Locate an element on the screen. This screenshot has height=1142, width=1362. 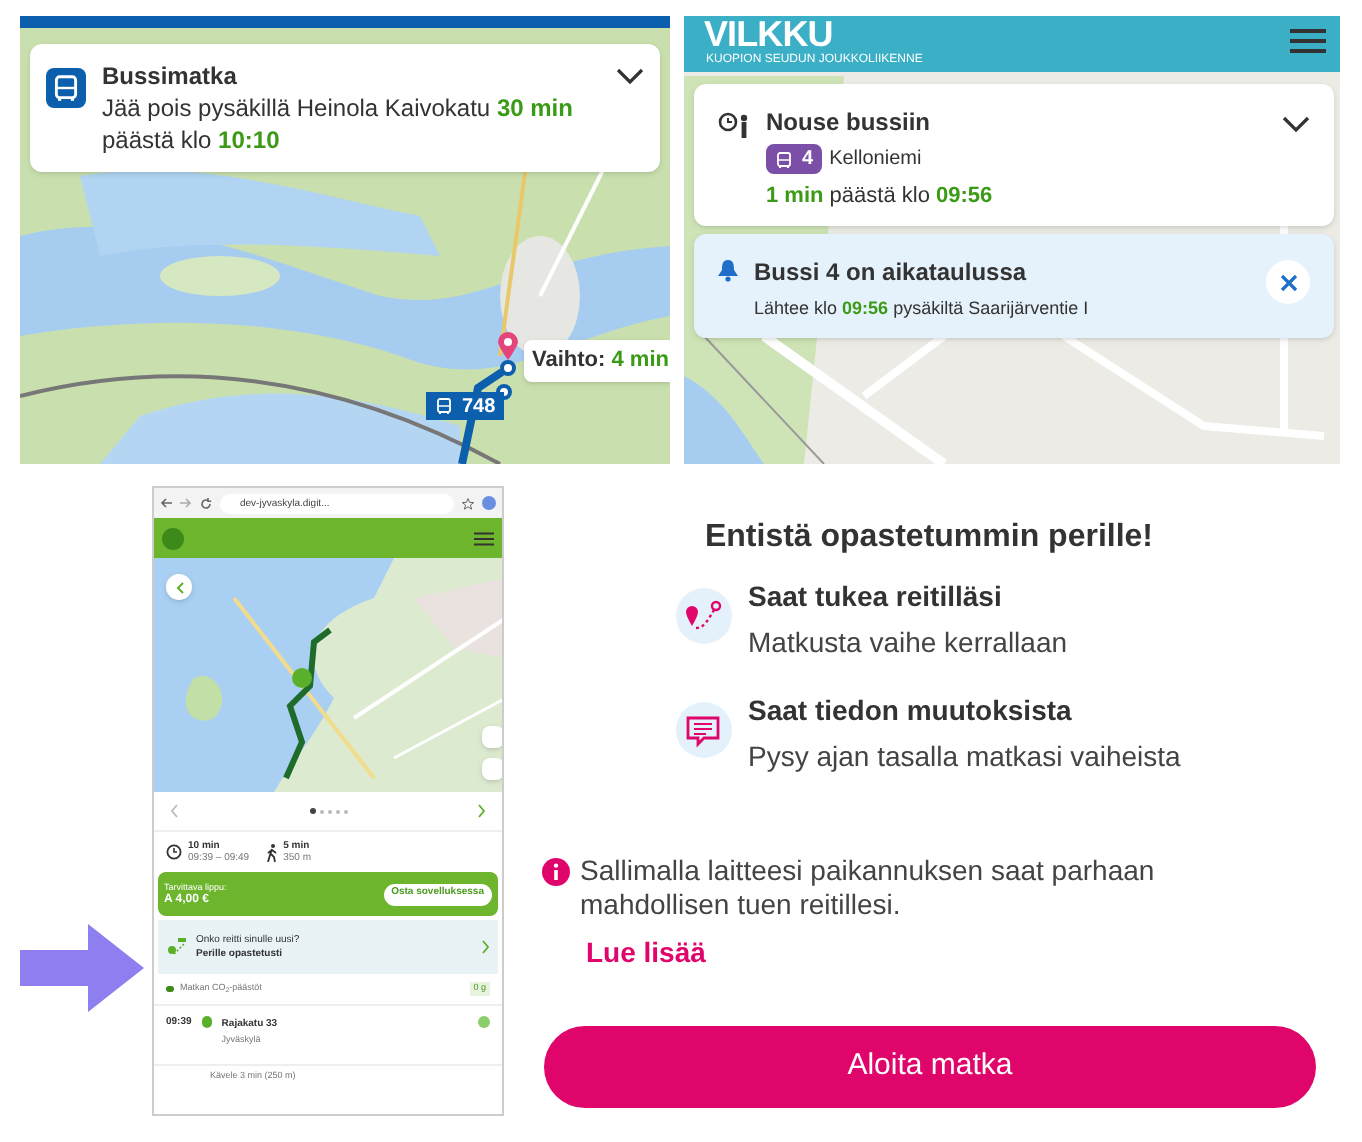
chevron-left-icon is located at coordinates (179, 587).